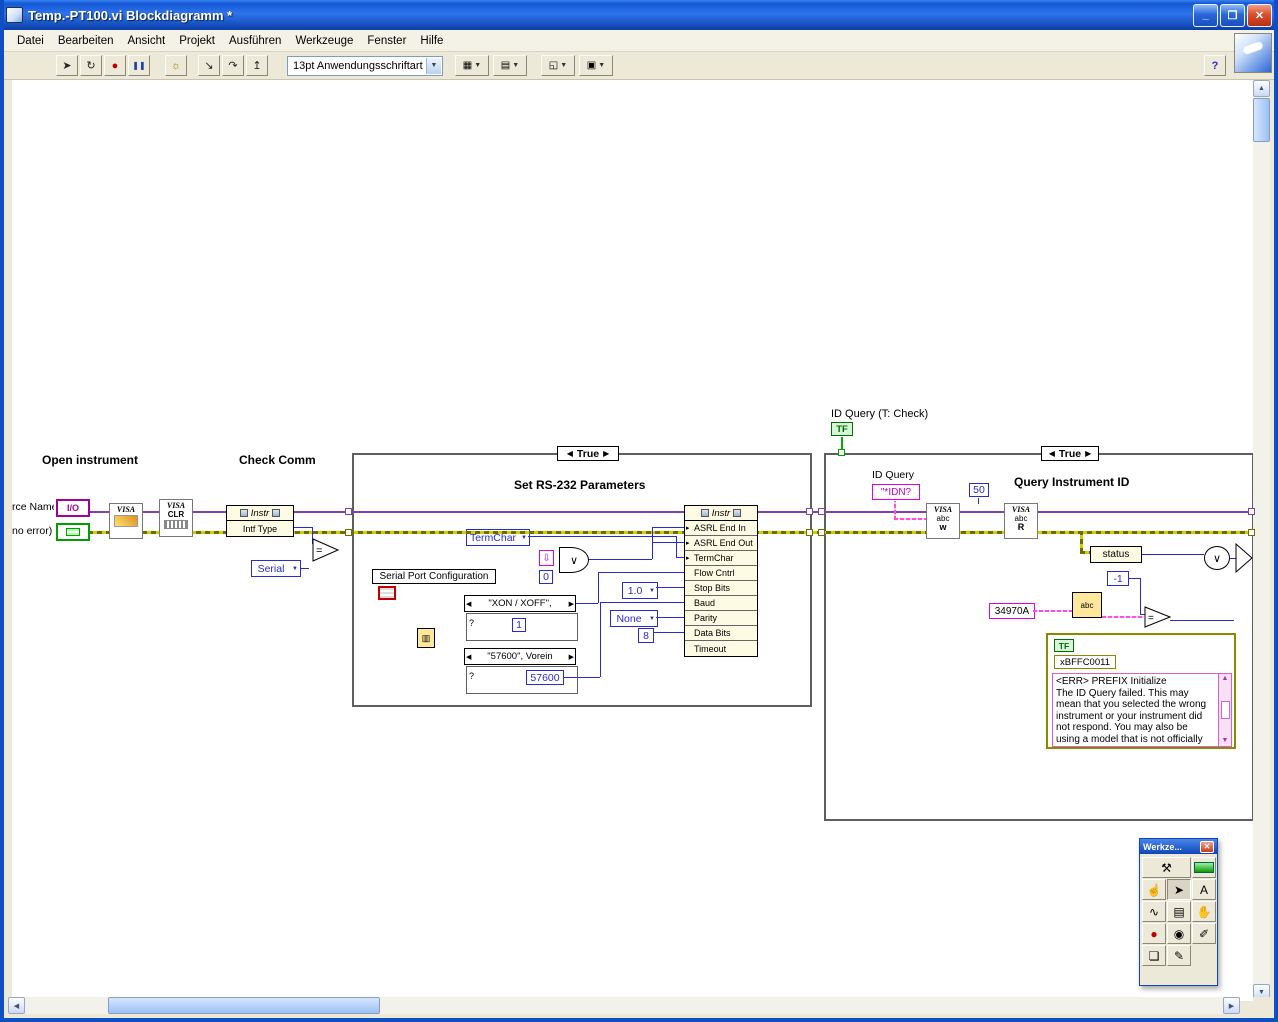  Describe the element at coordinates (1231, 1005) in the screenshot. I see `scroll-right-button: ▶` at that location.